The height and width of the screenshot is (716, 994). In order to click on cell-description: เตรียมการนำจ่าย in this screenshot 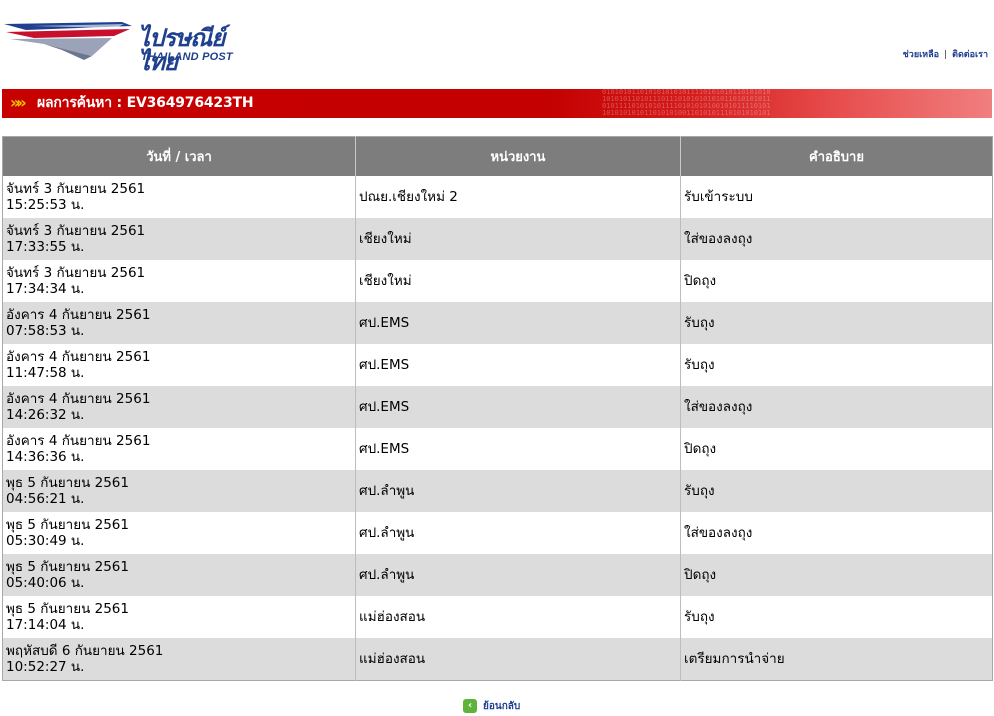, I will do `click(836, 659)`.